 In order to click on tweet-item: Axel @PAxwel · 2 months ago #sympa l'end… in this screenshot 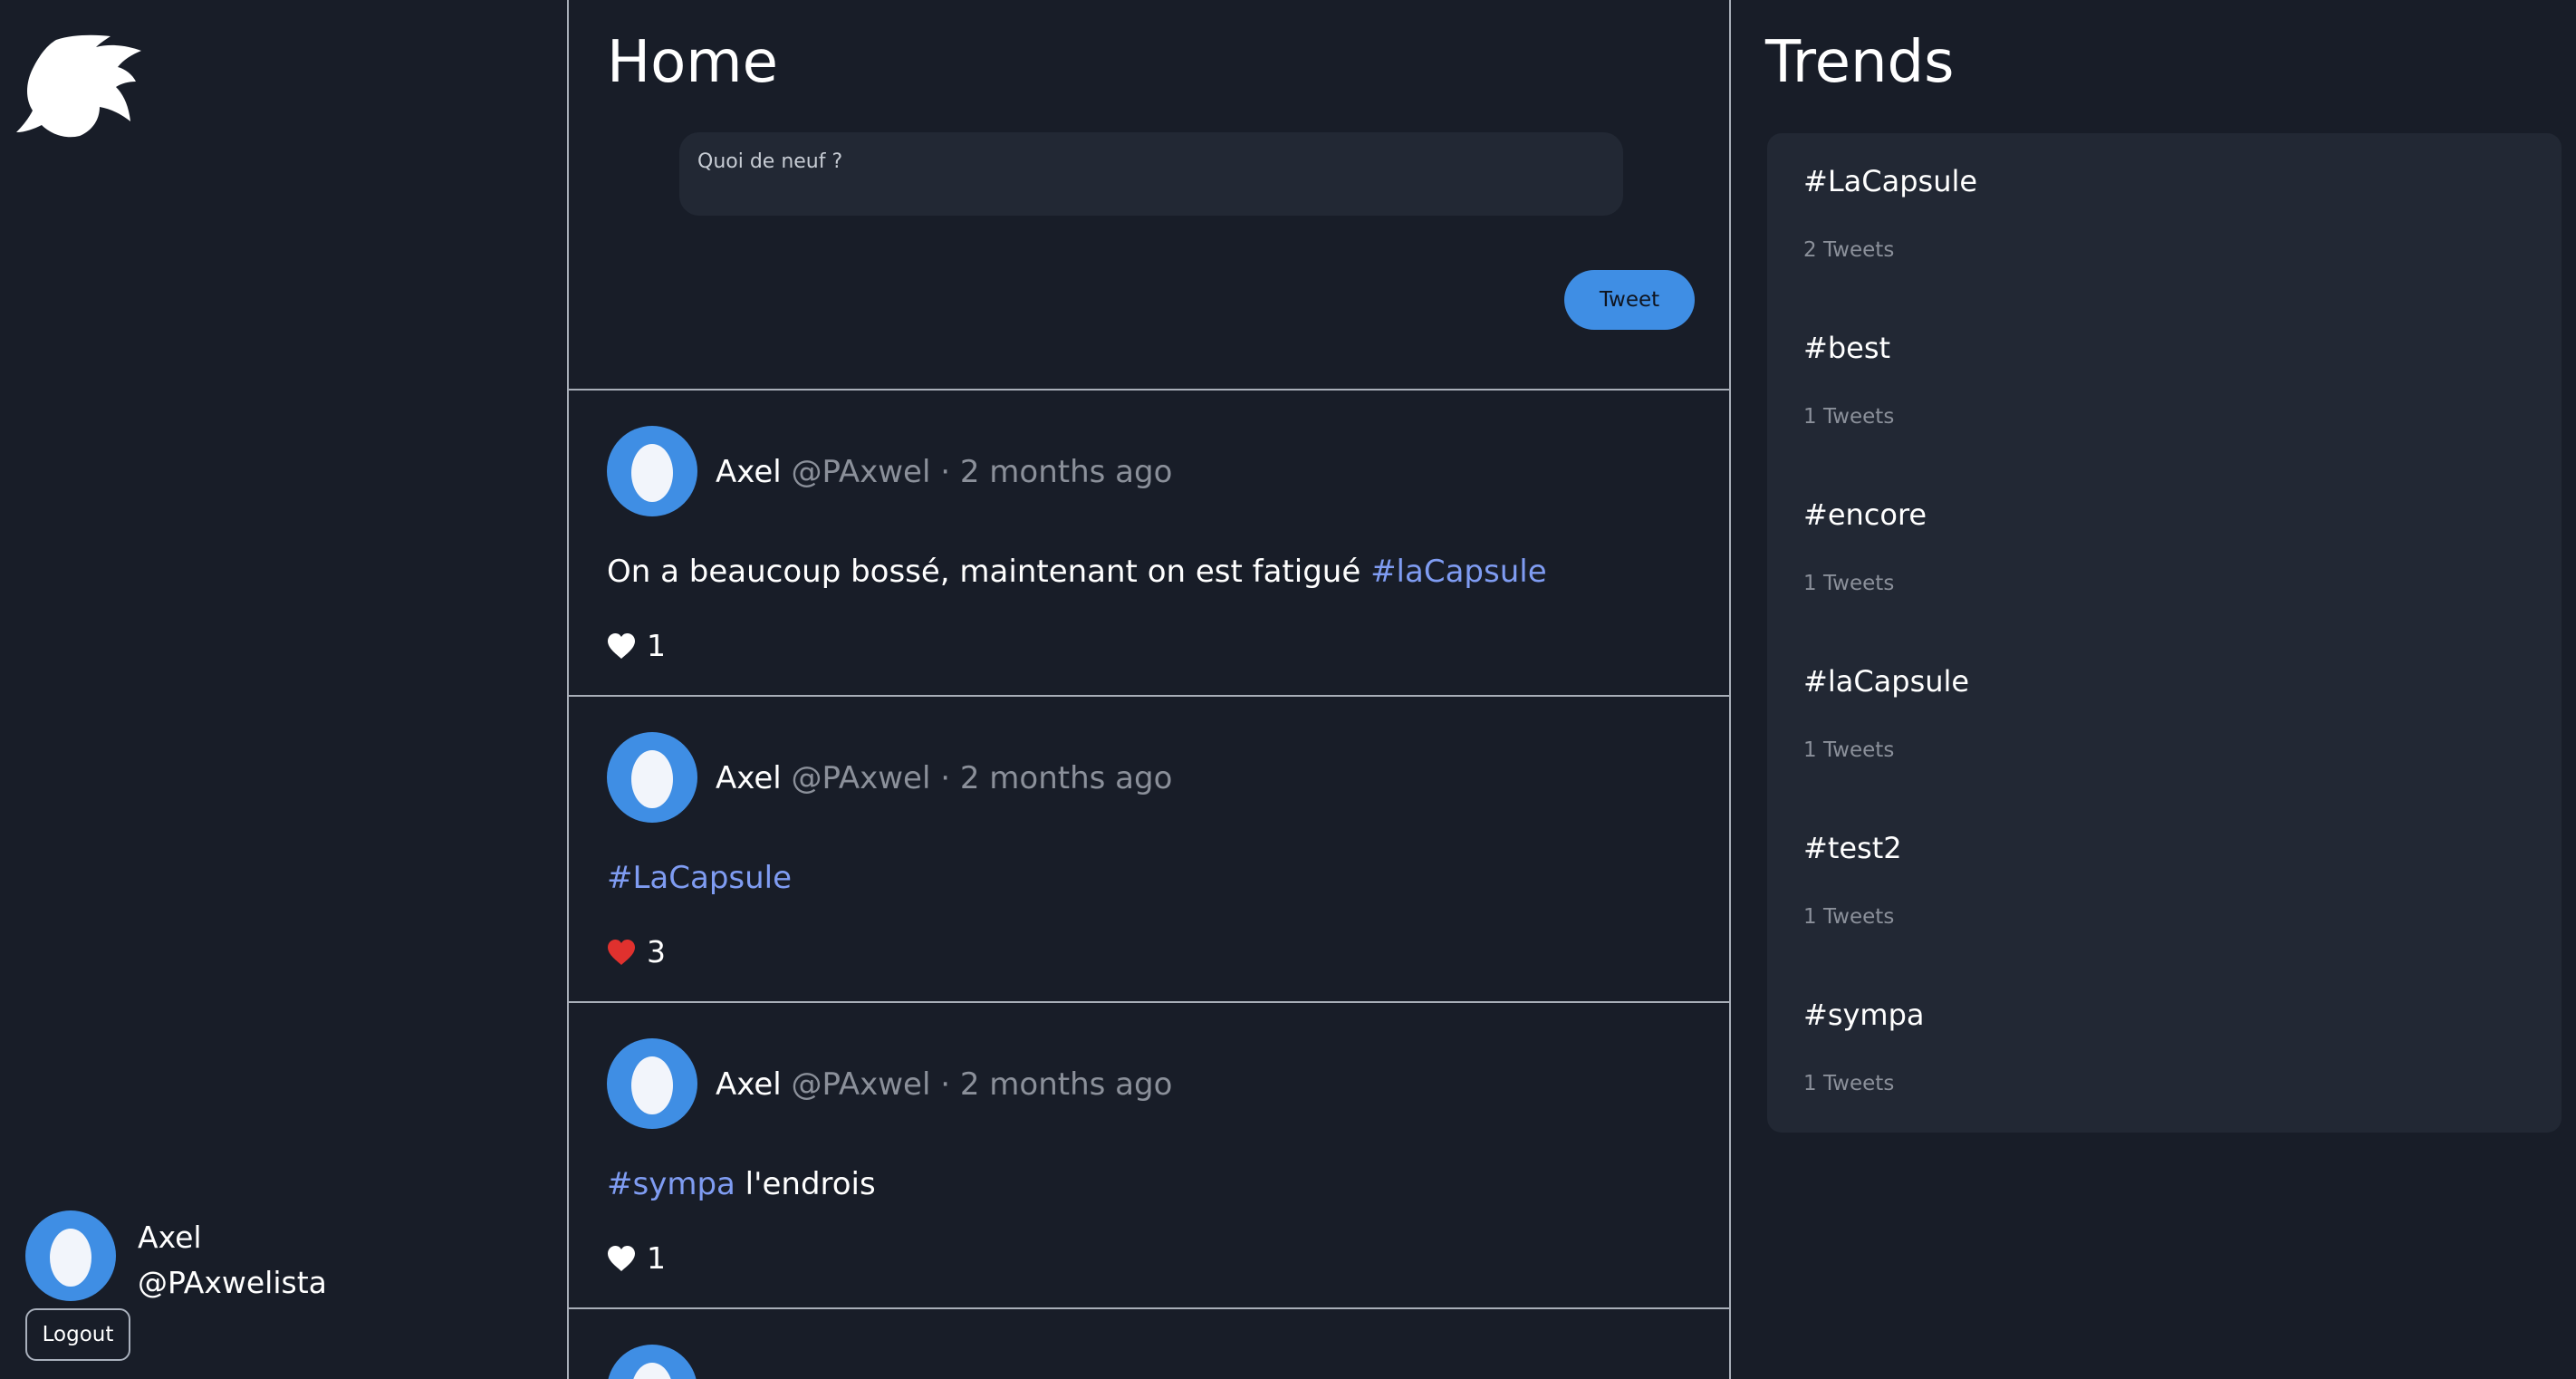, I will do `click(1149, 1156)`.